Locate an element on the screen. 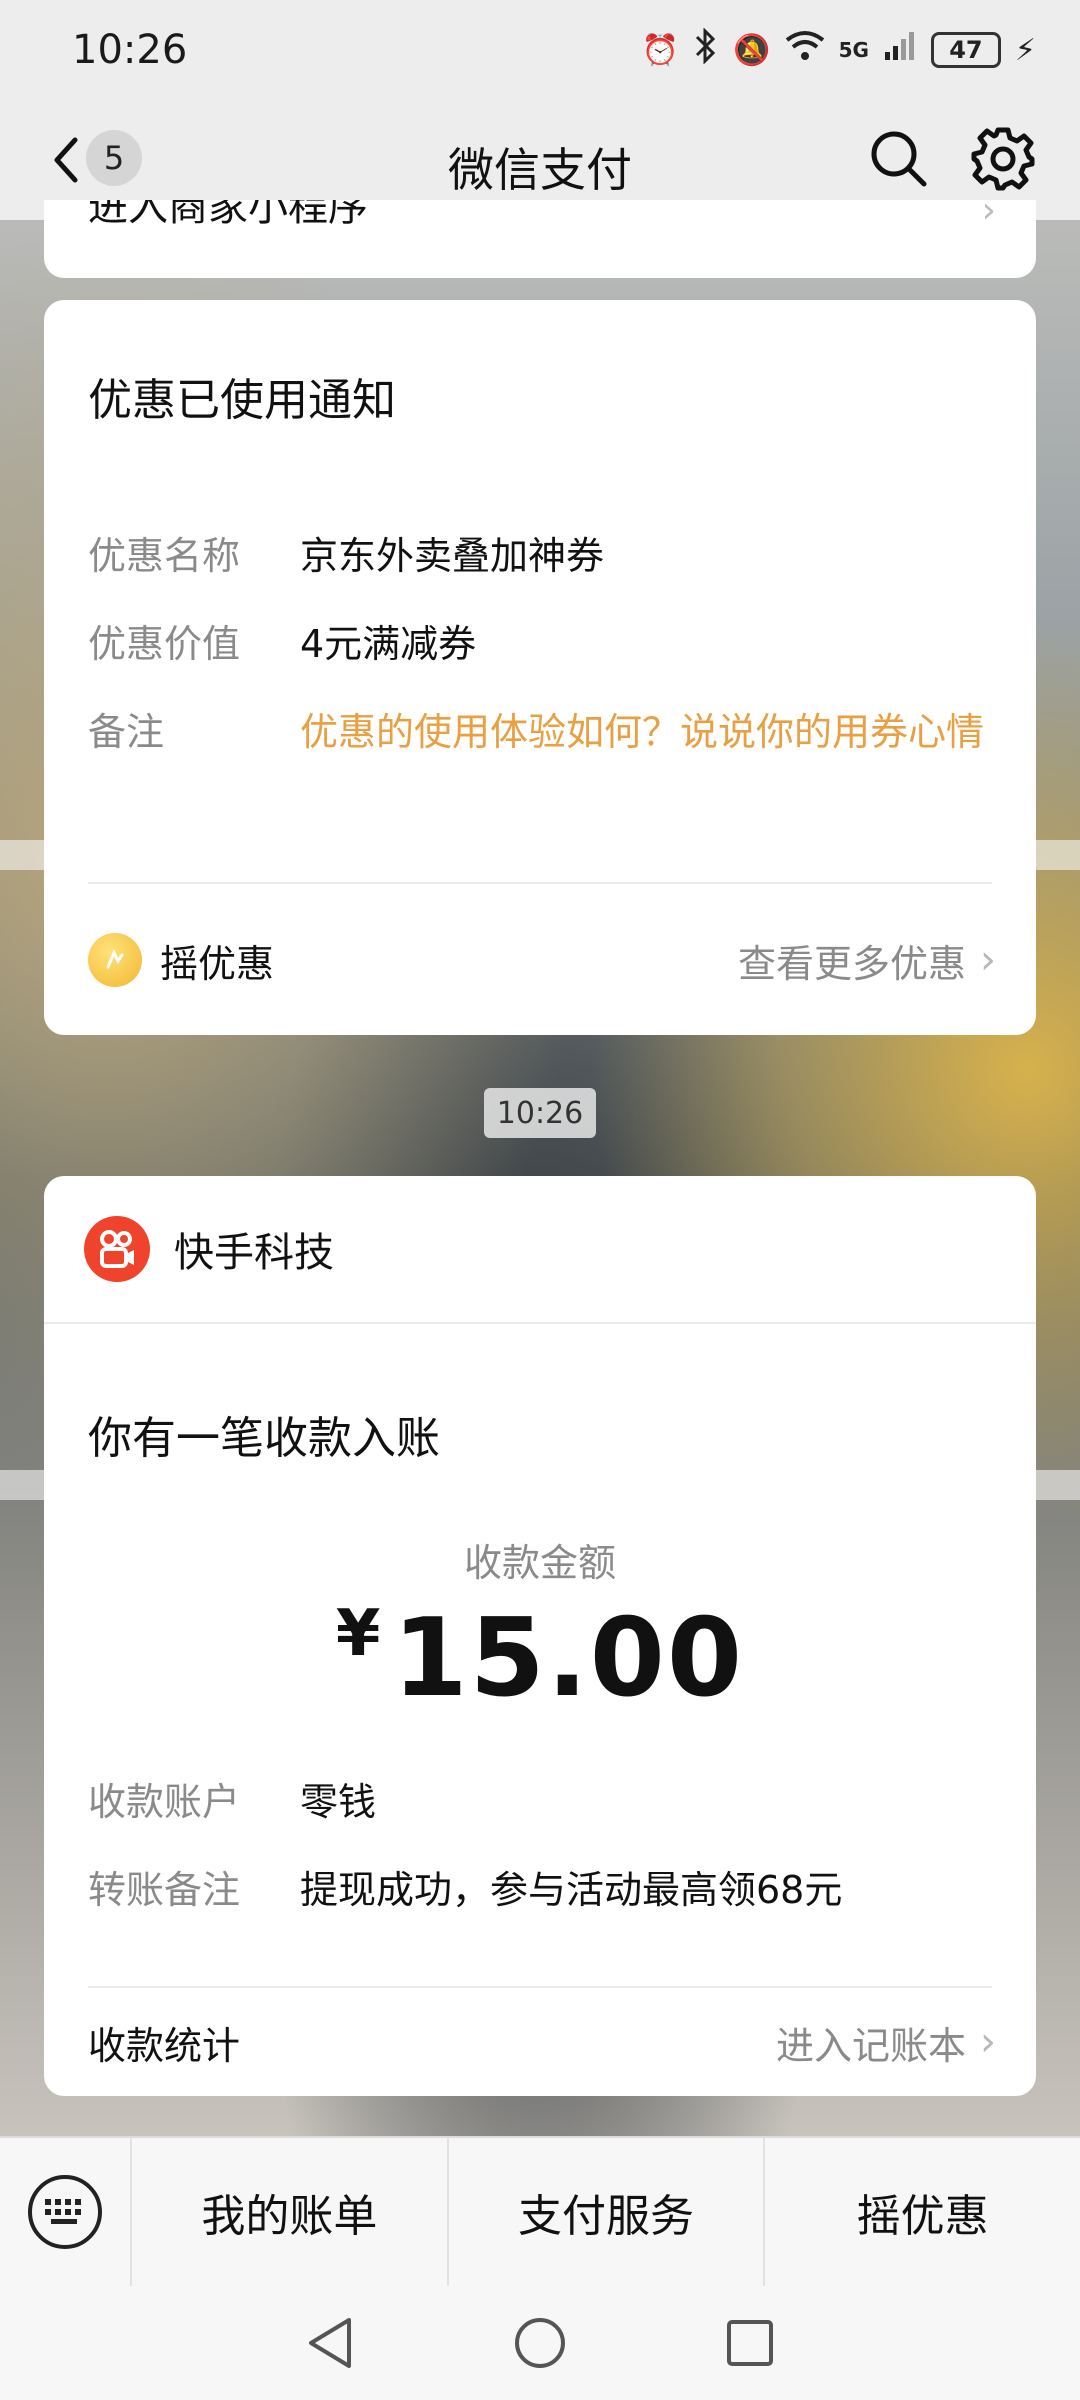 The width and height of the screenshot is (1080, 2400). bluetooth-icon is located at coordinates (706, 49).